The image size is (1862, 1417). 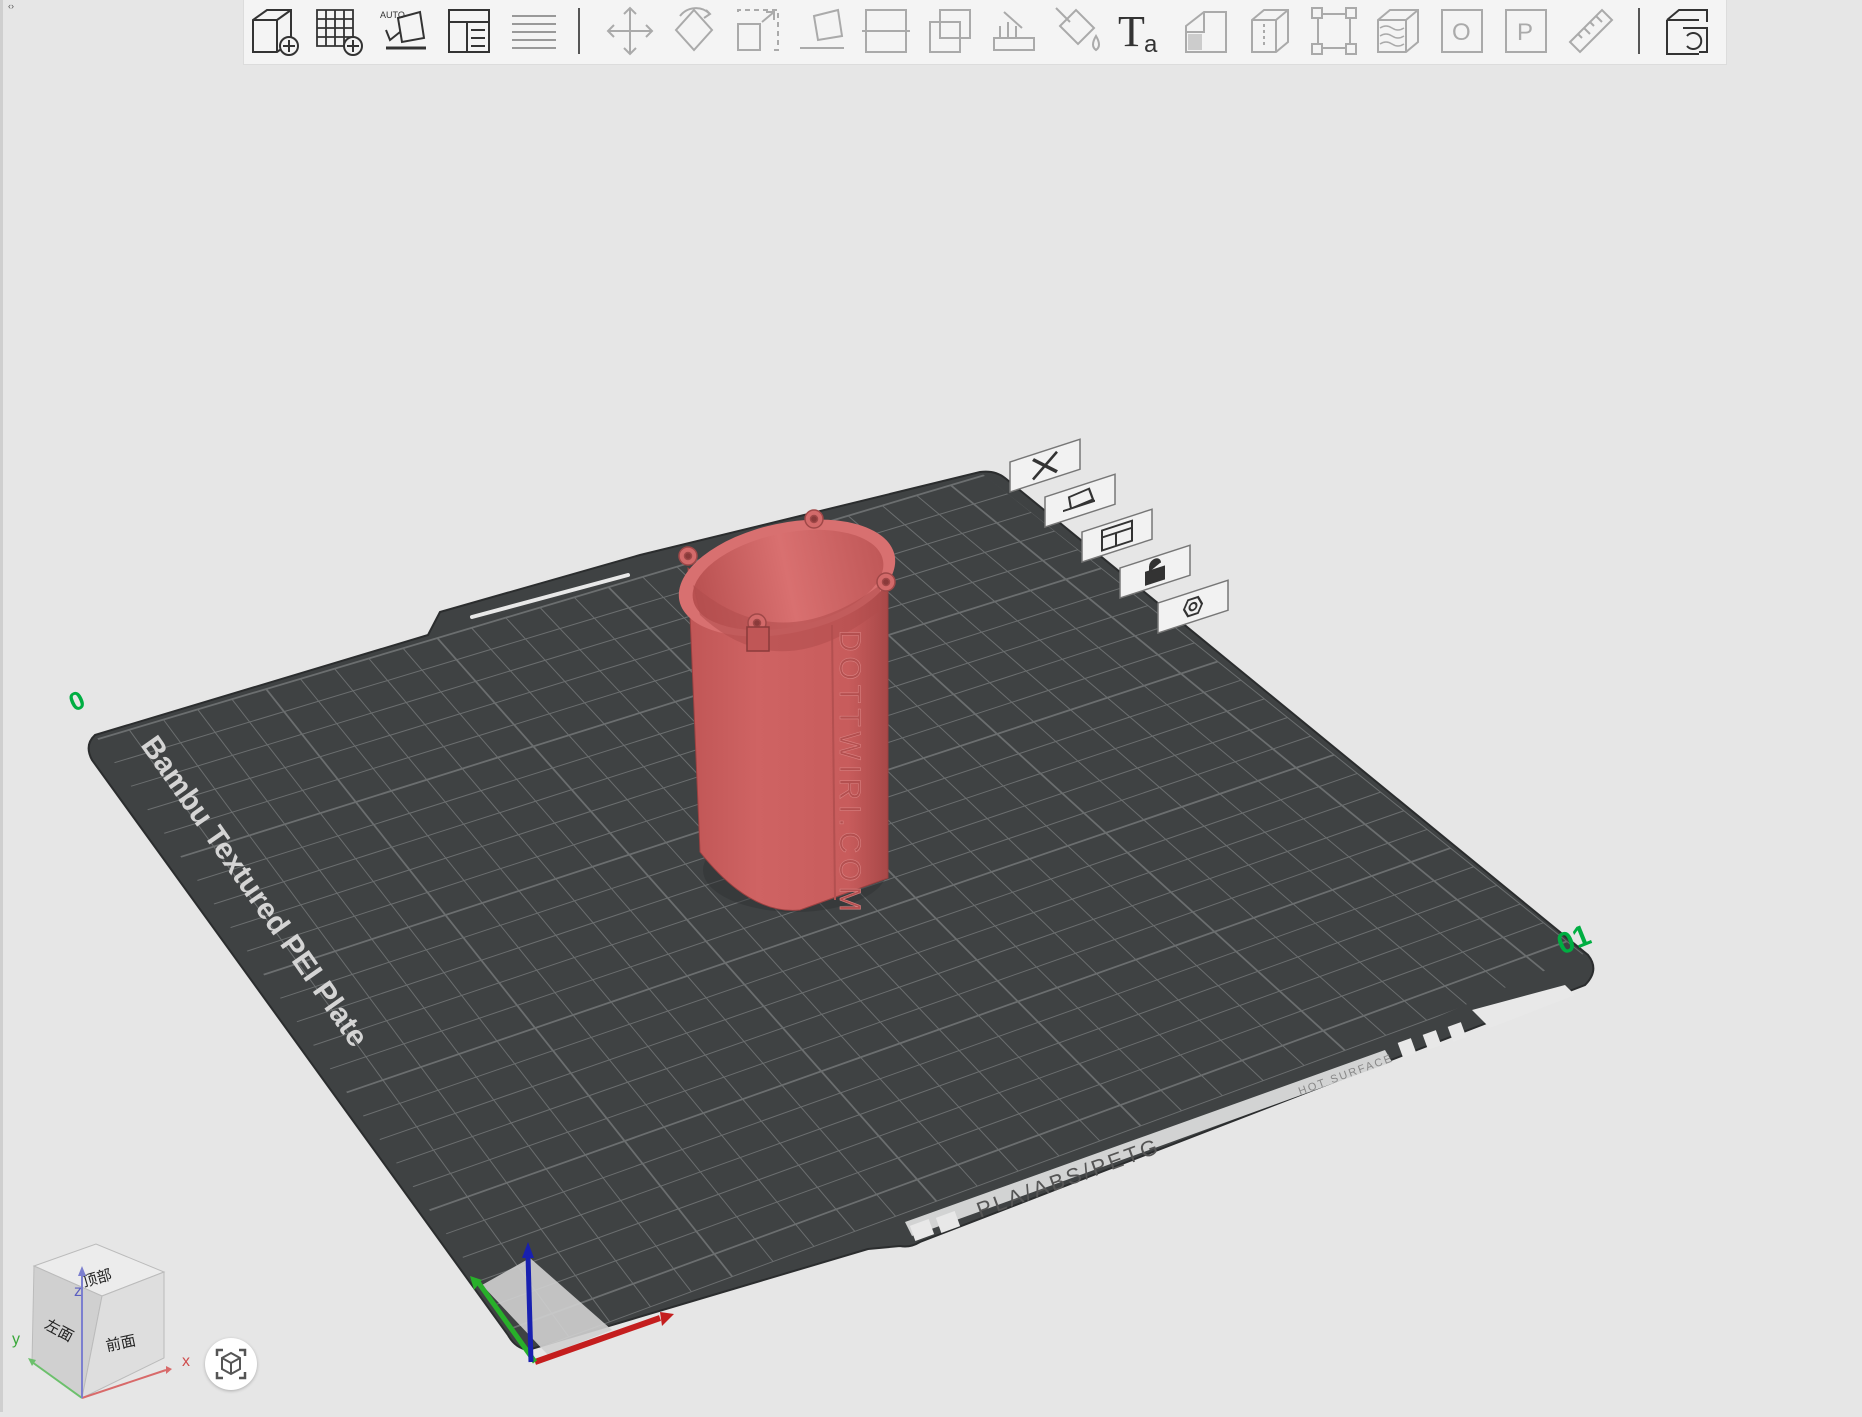 I want to click on bounding-box-icon, so click(x=1334, y=31).